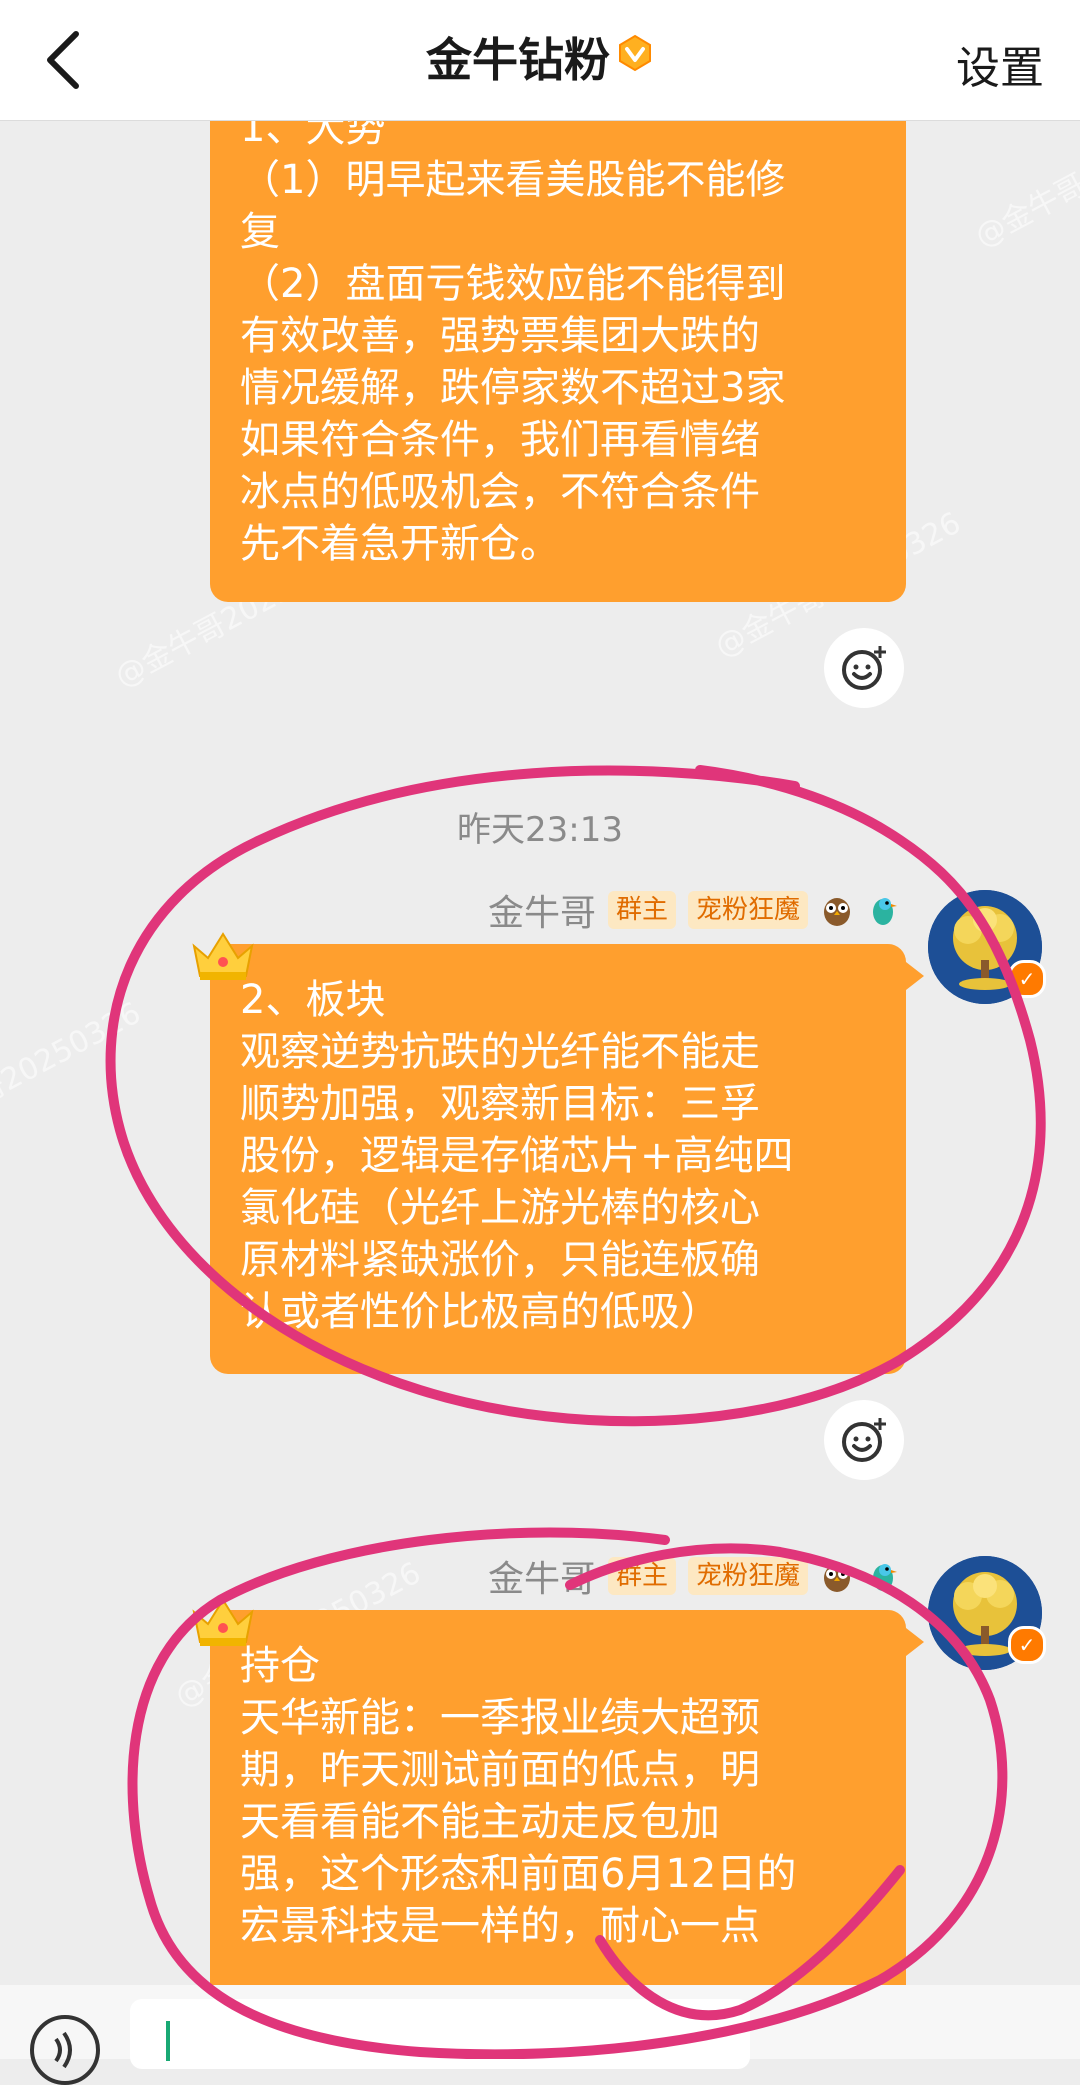 The height and width of the screenshot is (2085, 1080). What do you see at coordinates (168, 2041) in the screenshot?
I see `text-cursor` at bounding box center [168, 2041].